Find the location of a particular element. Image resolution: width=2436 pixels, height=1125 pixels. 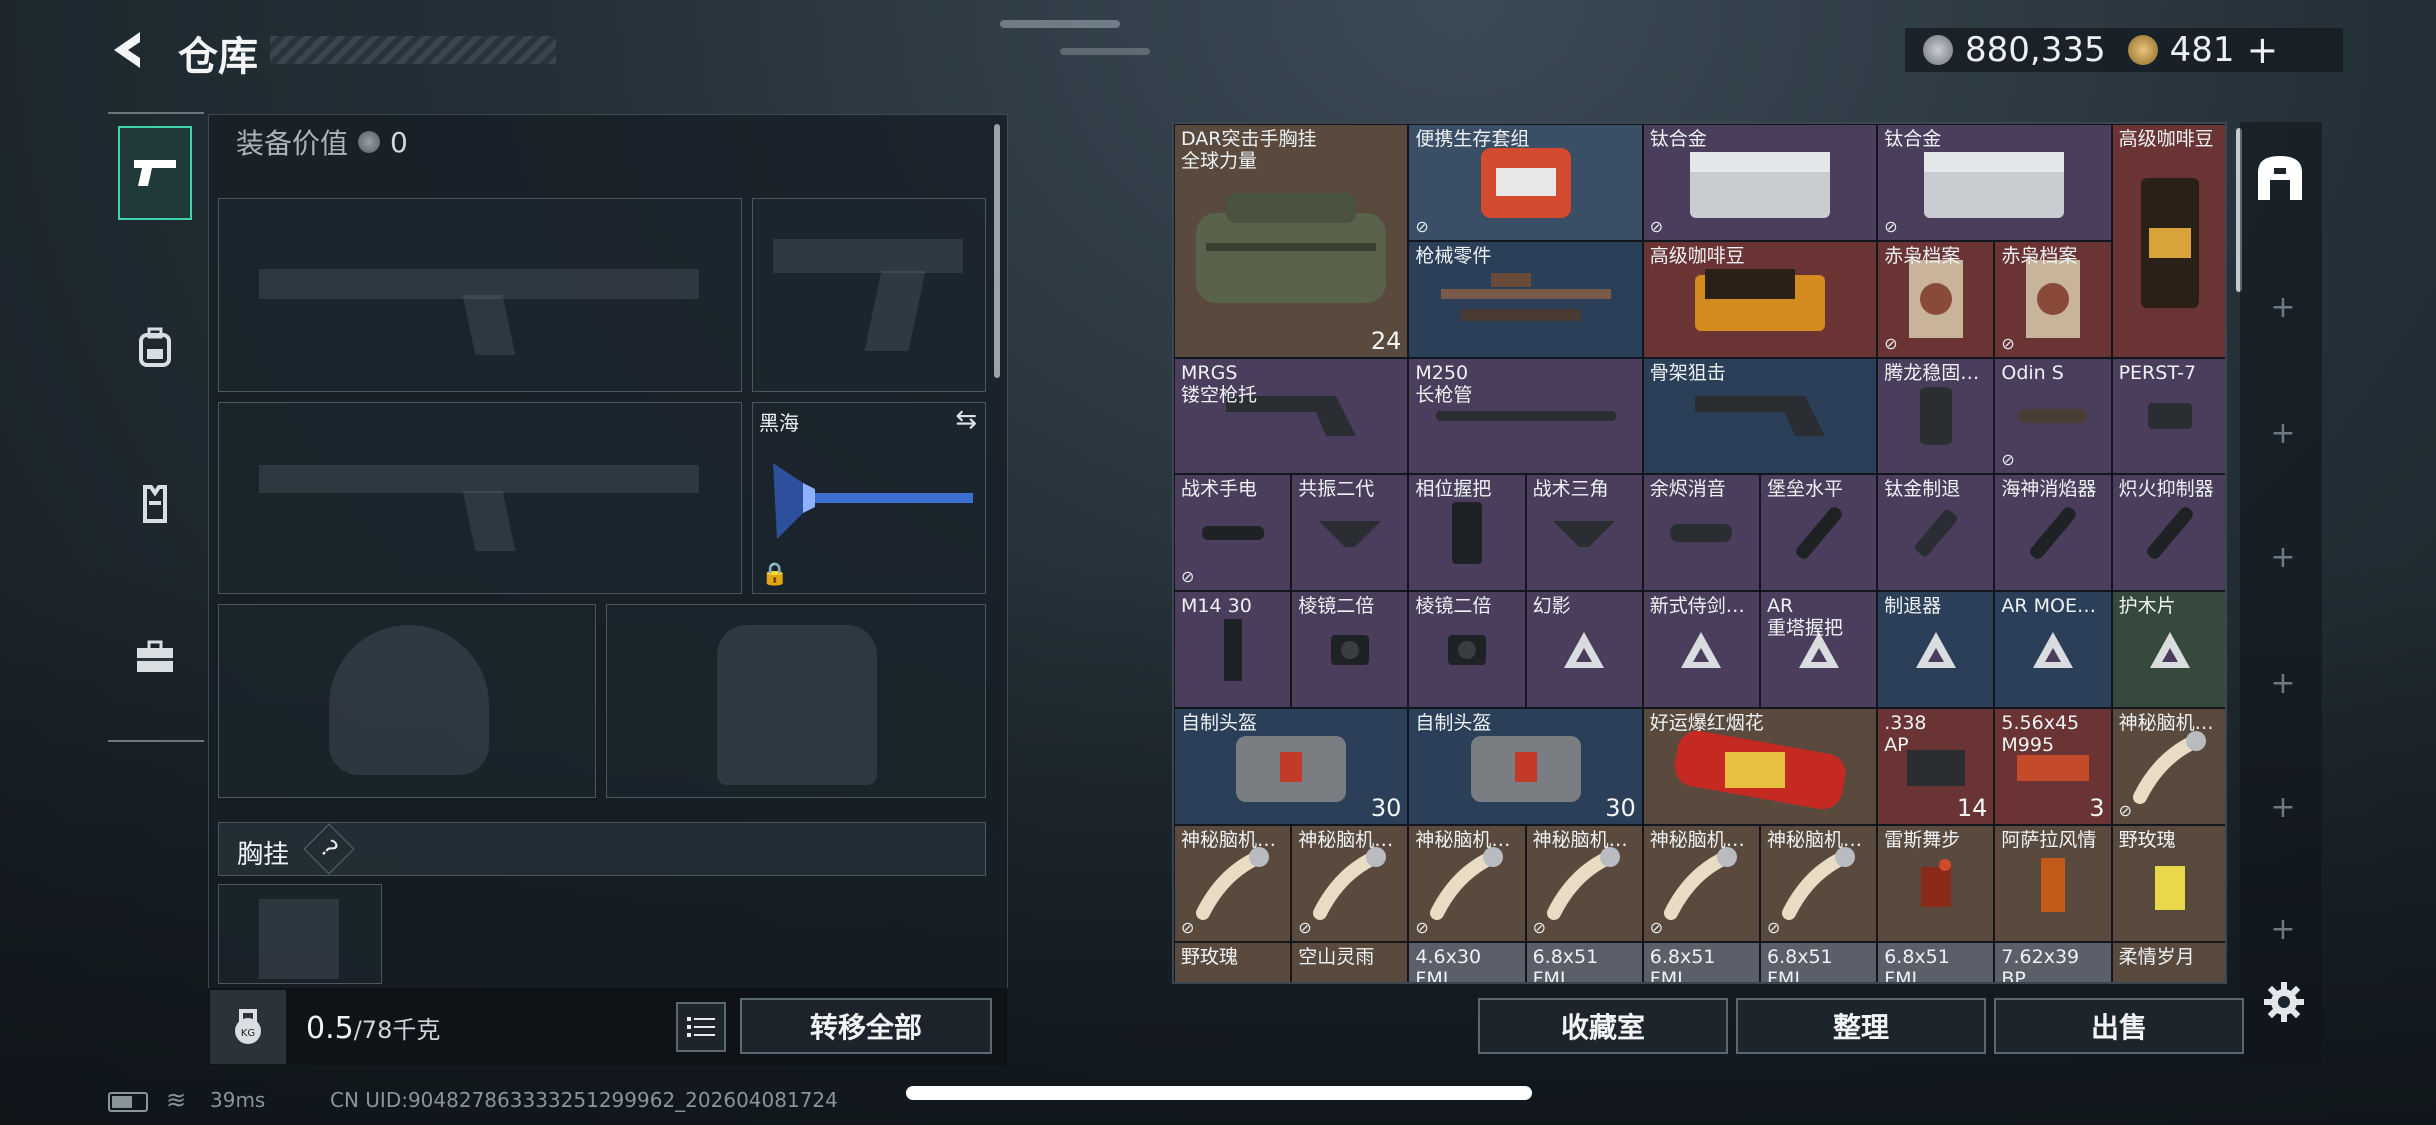

inventory-item: 堡垒水平 is located at coordinates (1819, 533).